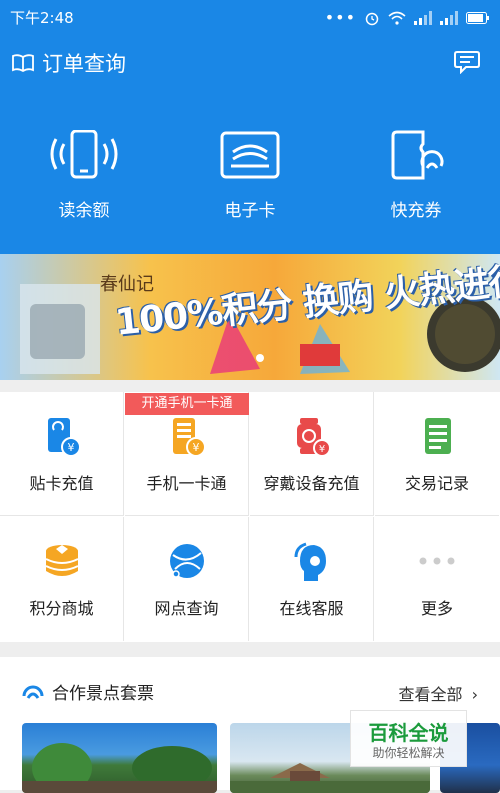 This screenshot has width=500, height=793. Describe the element at coordinates (186, 483) in the screenshot. I see `phone-card-label: 手机一卡通` at that location.